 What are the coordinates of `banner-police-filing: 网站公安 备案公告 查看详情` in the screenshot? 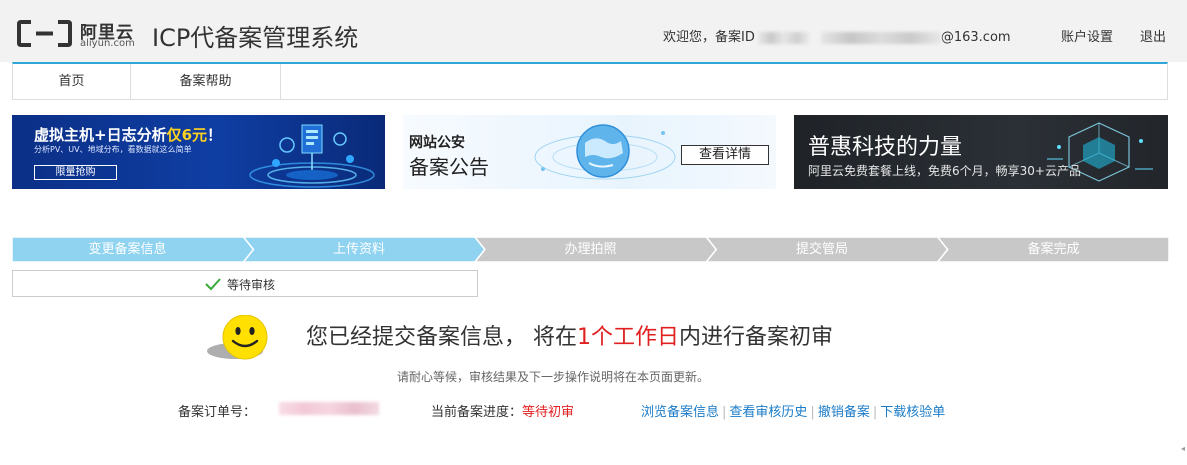 It's located at (589, 152).